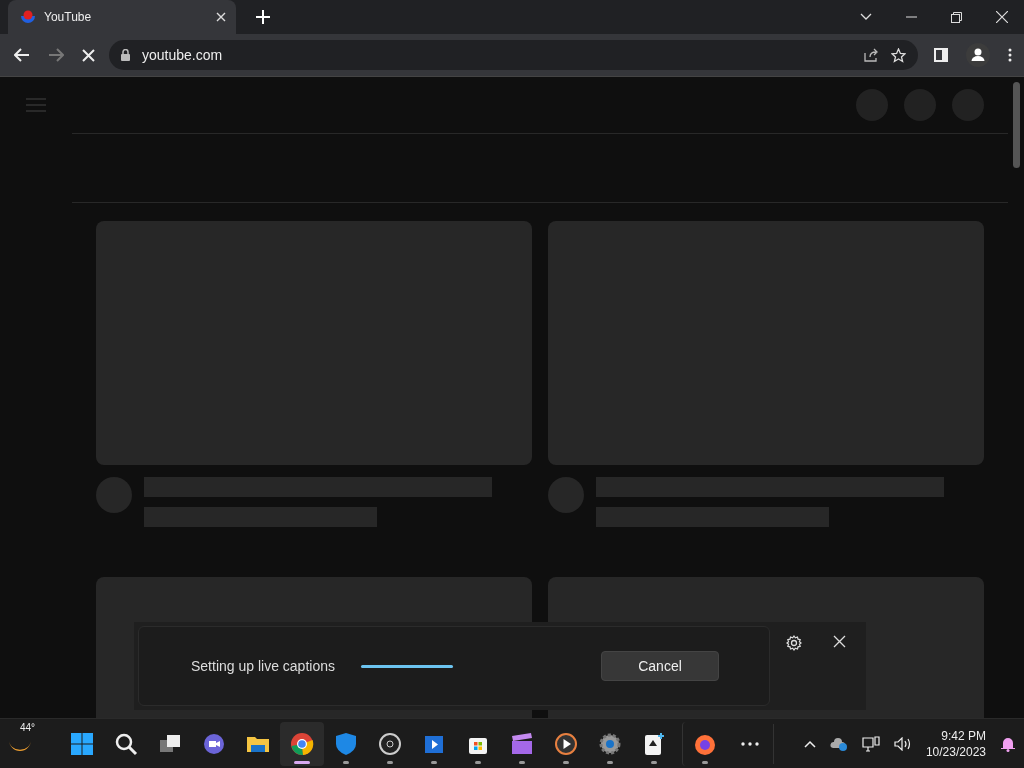  I want to click on browser-icon, so click(302, 743).